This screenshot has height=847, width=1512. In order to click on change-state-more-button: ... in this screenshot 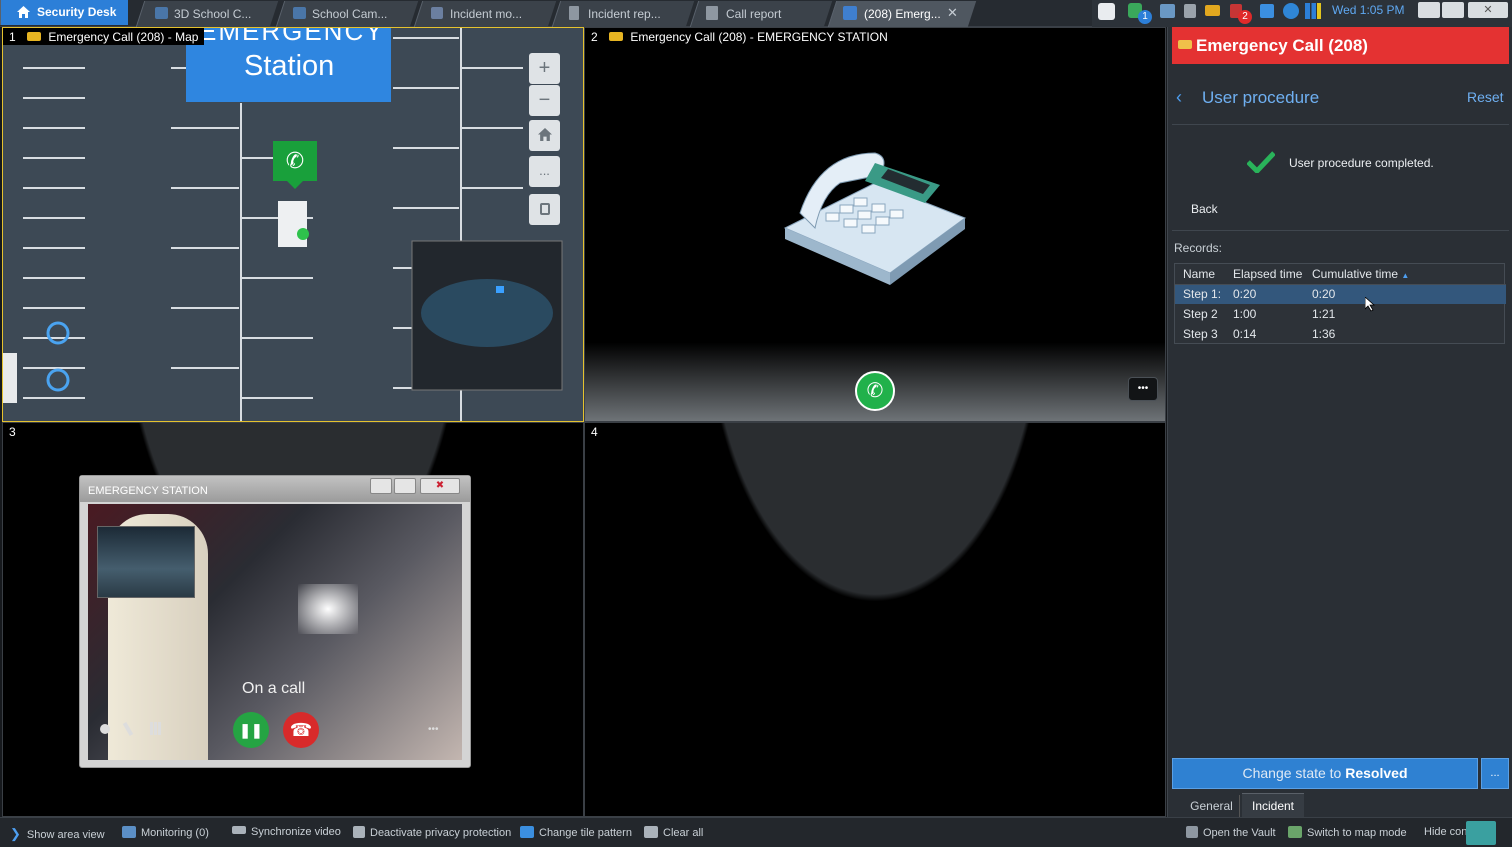, I will do `click(1495, 773)`.